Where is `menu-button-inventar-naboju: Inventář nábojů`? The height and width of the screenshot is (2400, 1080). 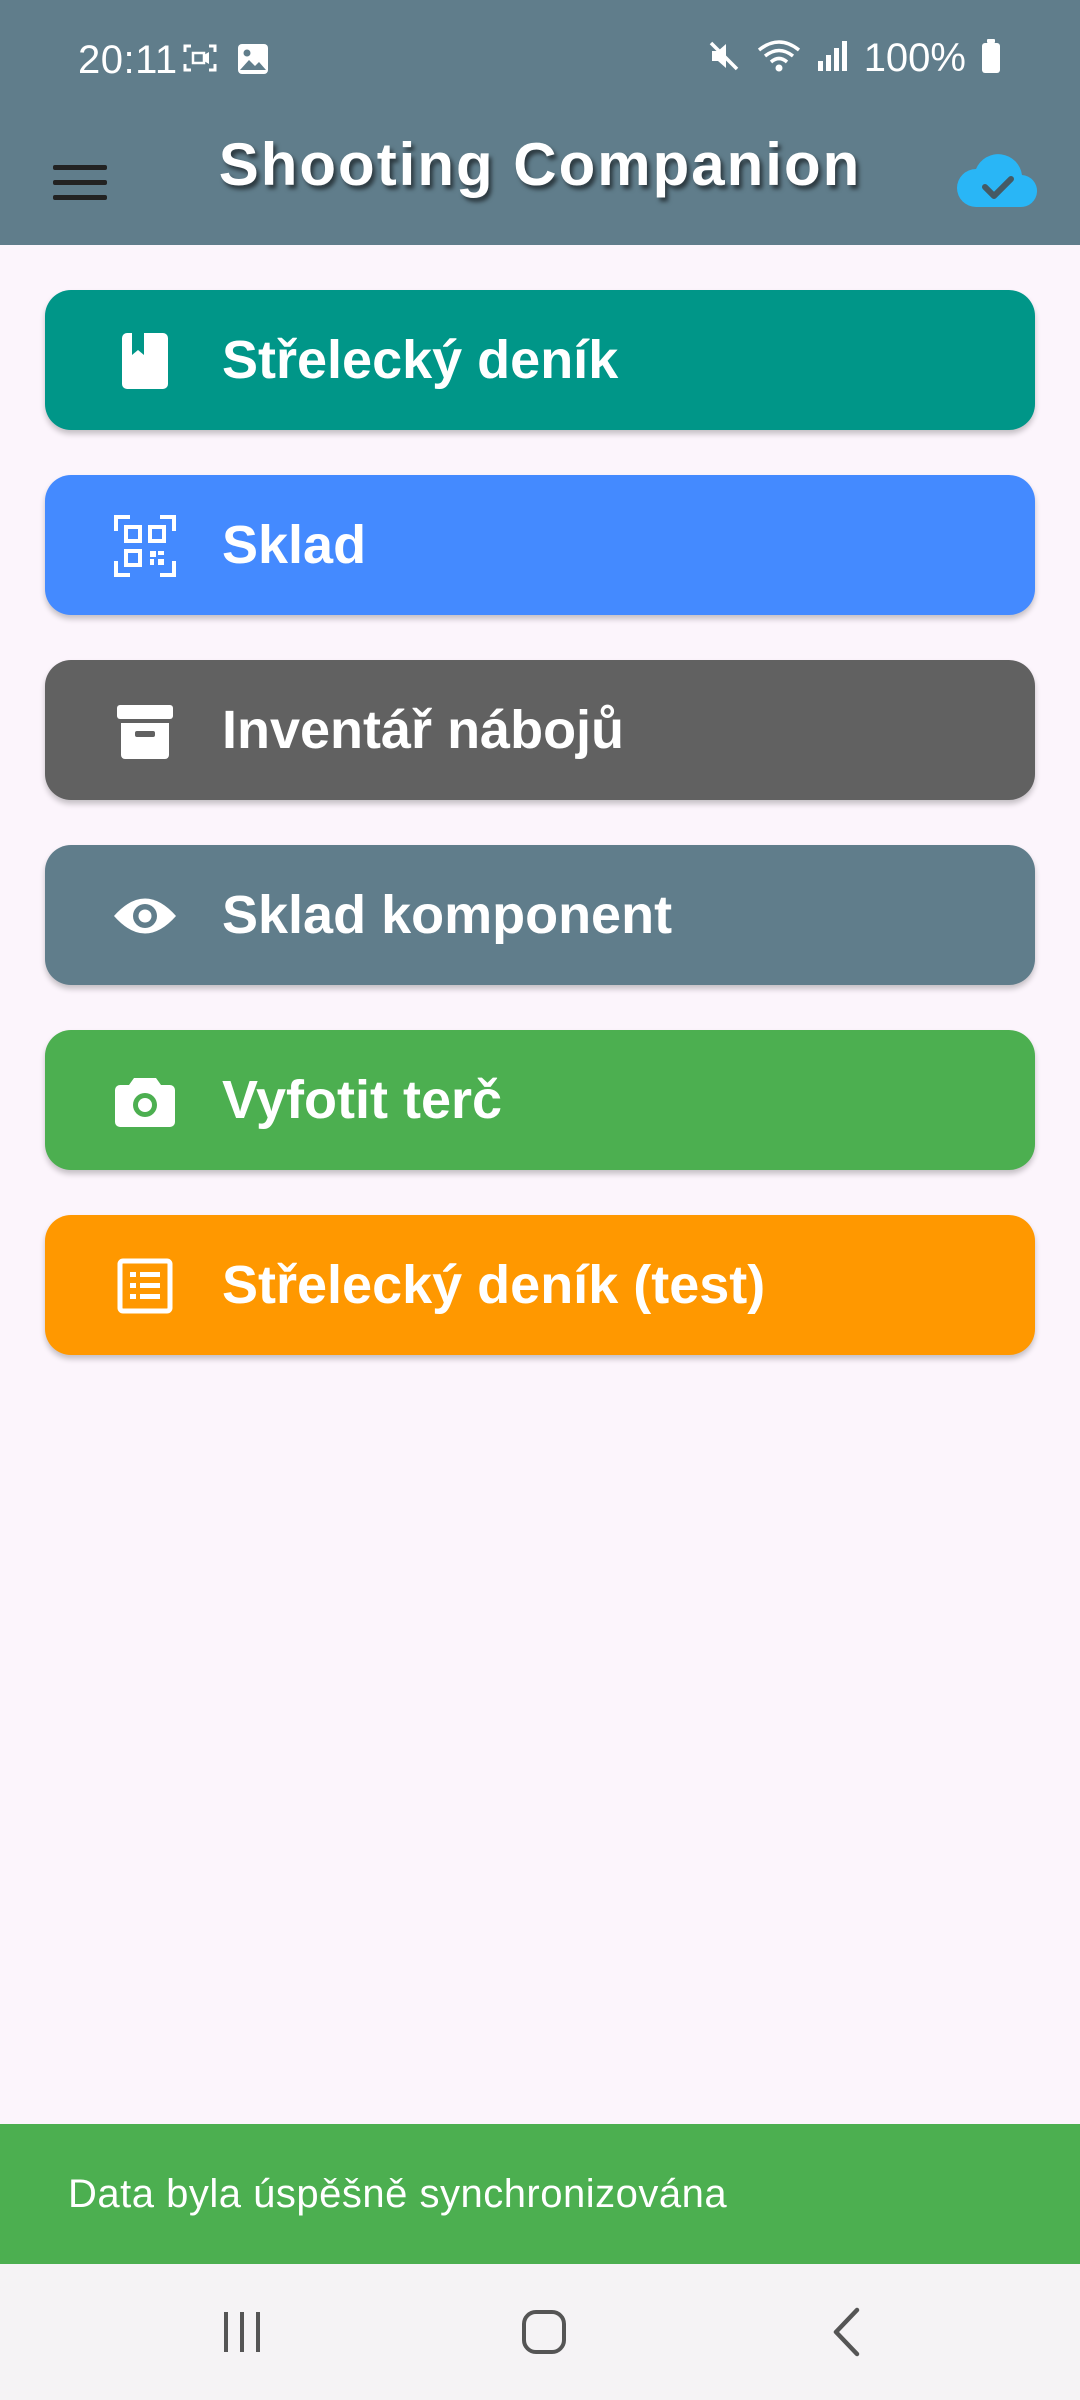
menu-button-inventar-naboju: Inventář nábojů is located at coordinates (540, 730).